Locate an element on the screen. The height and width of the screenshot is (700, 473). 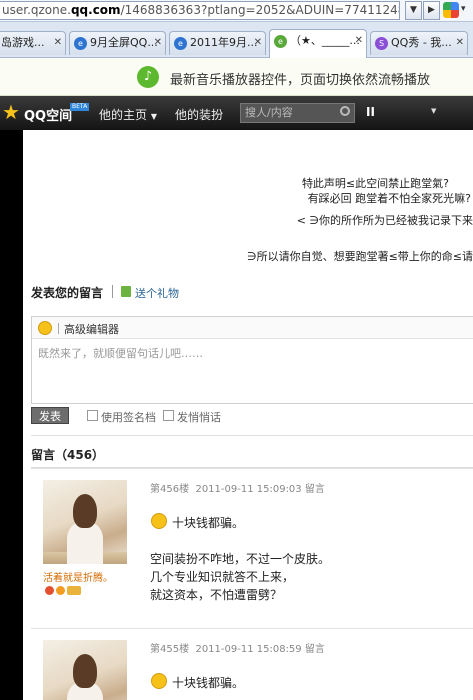
announcement-line-4: ∋所以请你自觉、想要跑堂著≤带上你的命≤请 is located at coordinates (359, 256).